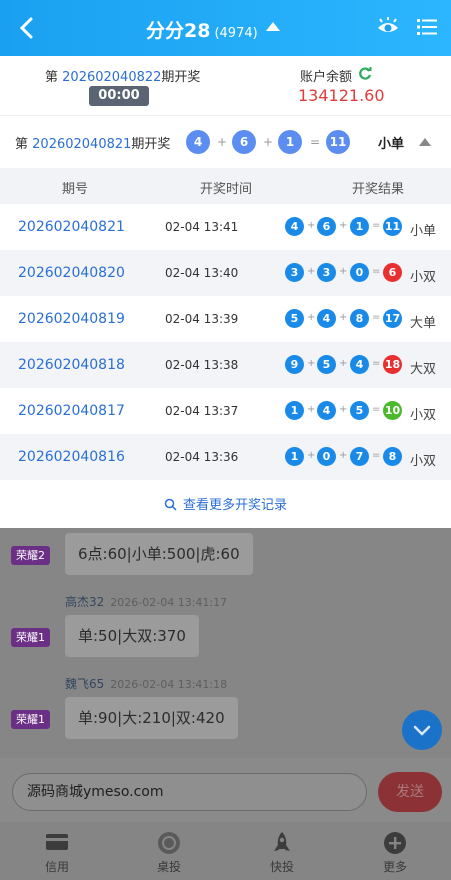 This screenshot has width=451, height=880. Describe the element at coordinates (85, 602) in the screenshot. I see `sender-name: 高杰32` at that location.